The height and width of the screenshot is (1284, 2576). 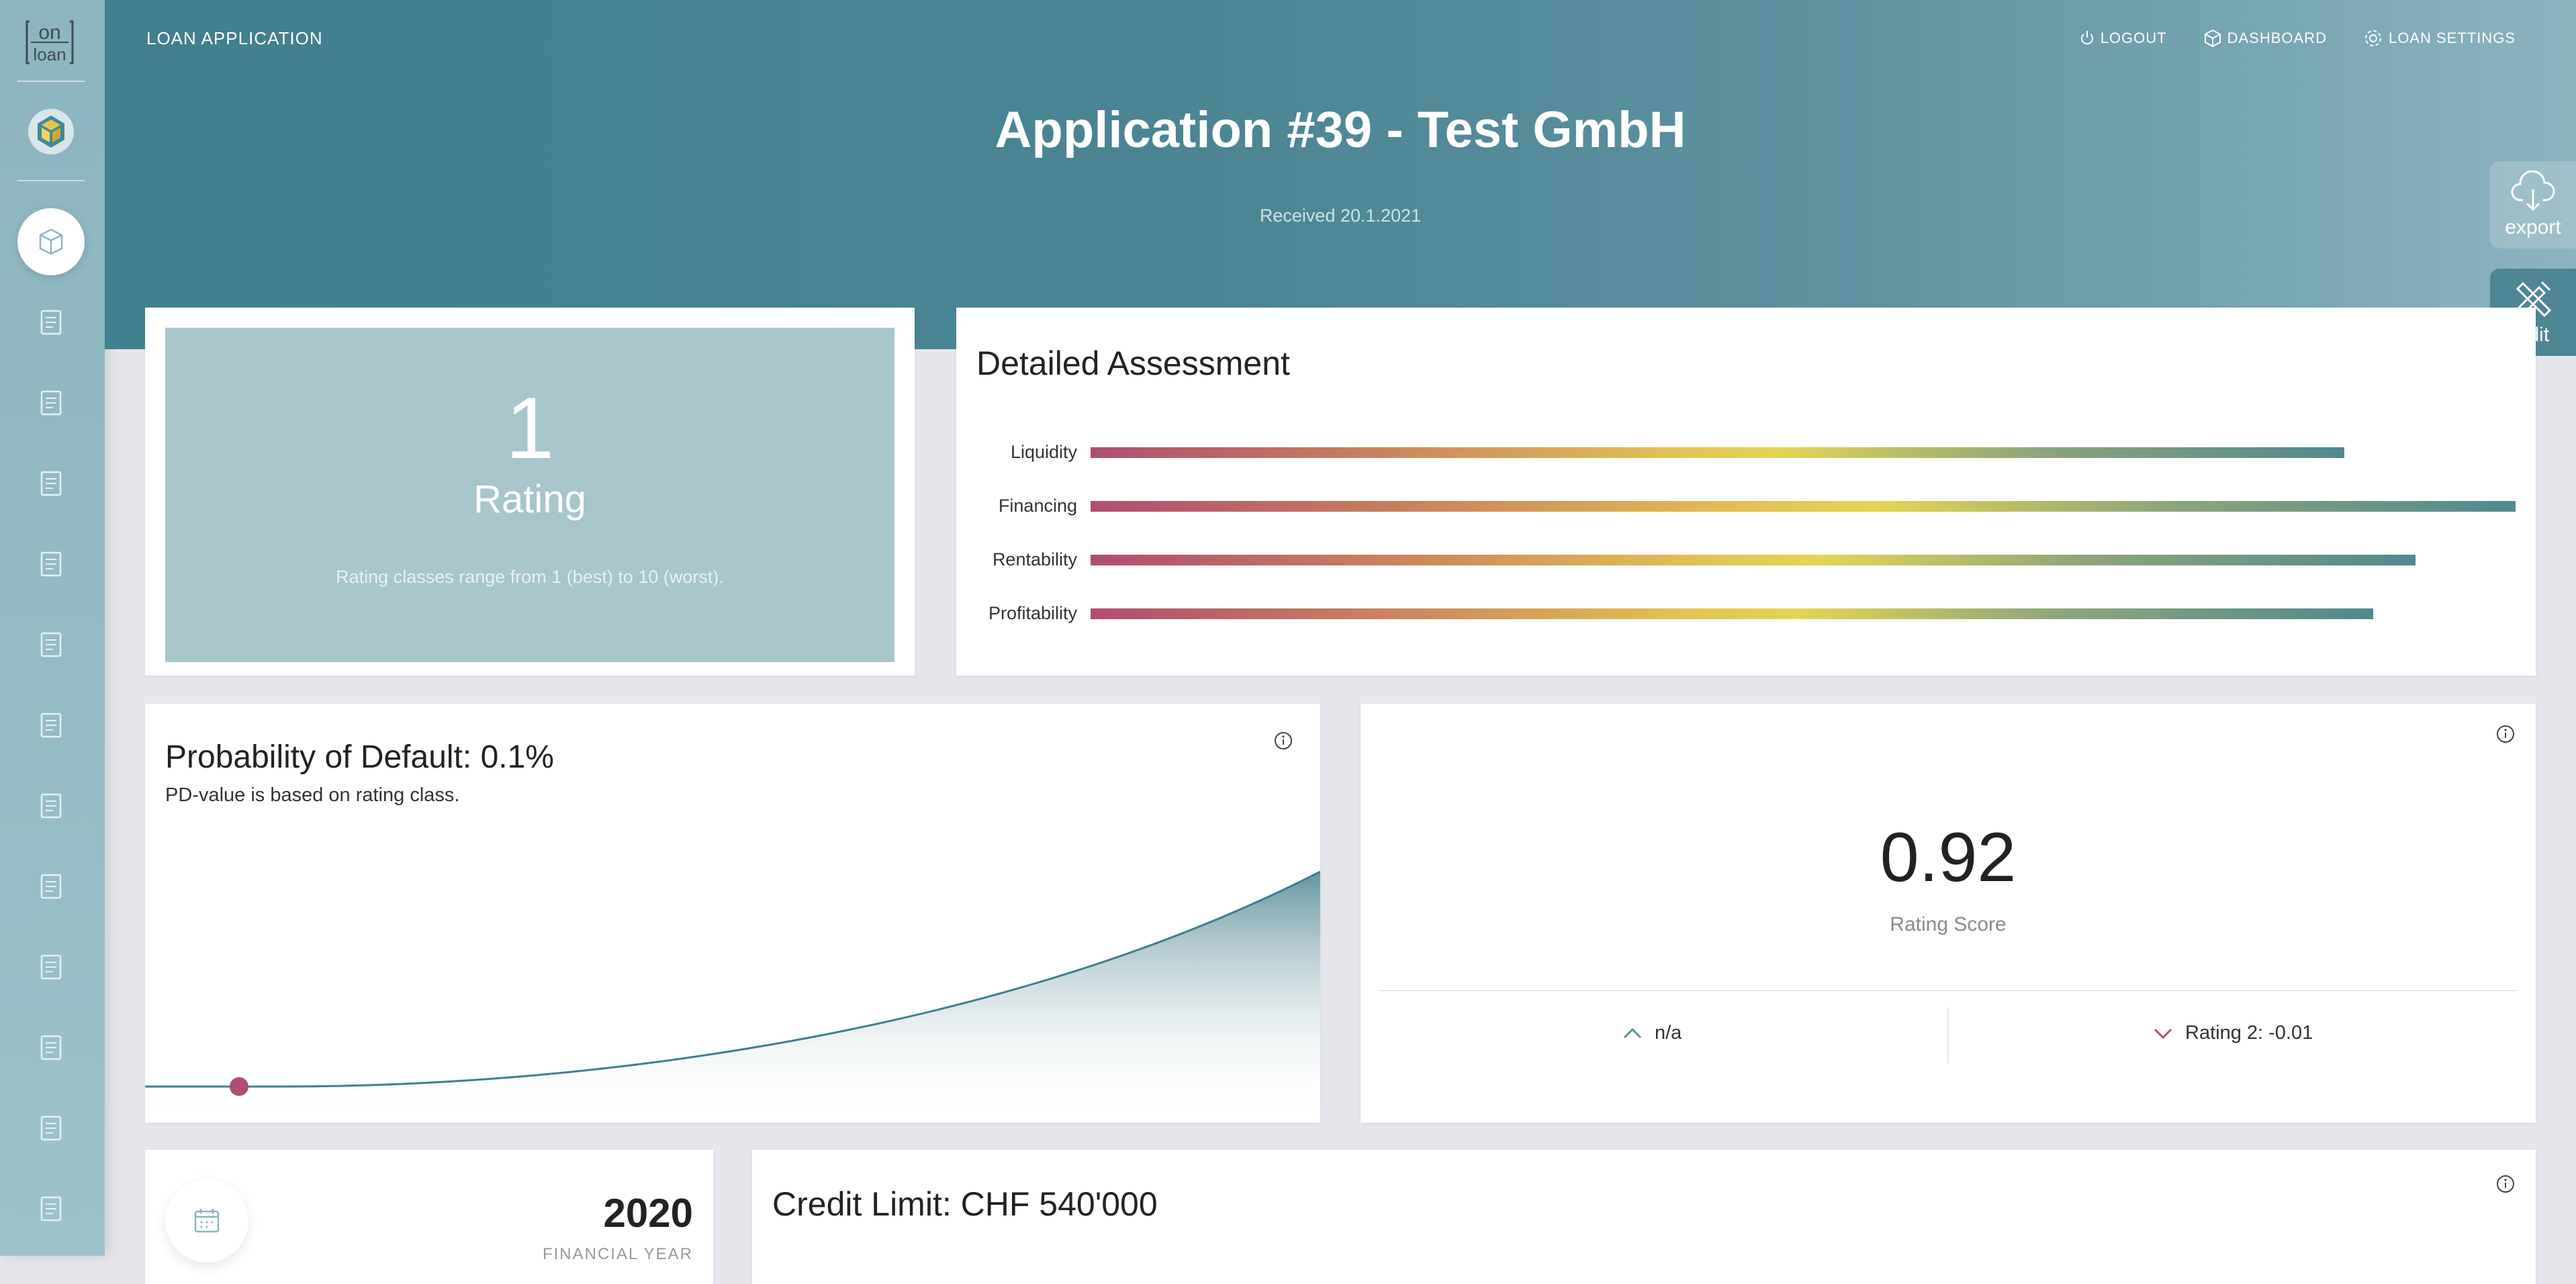 I want to click on rating-value: 1, so click(x=530, y=428).